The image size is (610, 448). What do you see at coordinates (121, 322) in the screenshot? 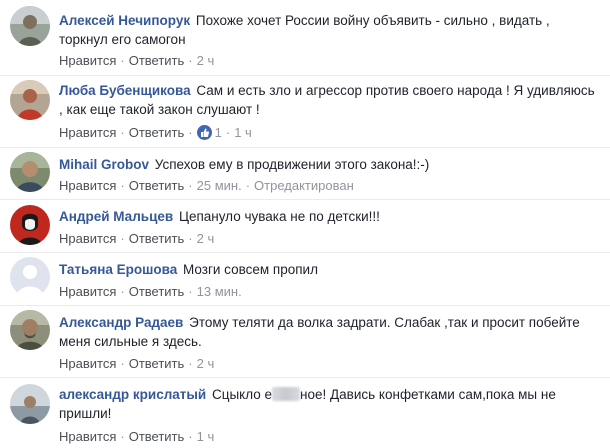
I see `comment-author: Александр Радаев` at bounding box center [121, 322].